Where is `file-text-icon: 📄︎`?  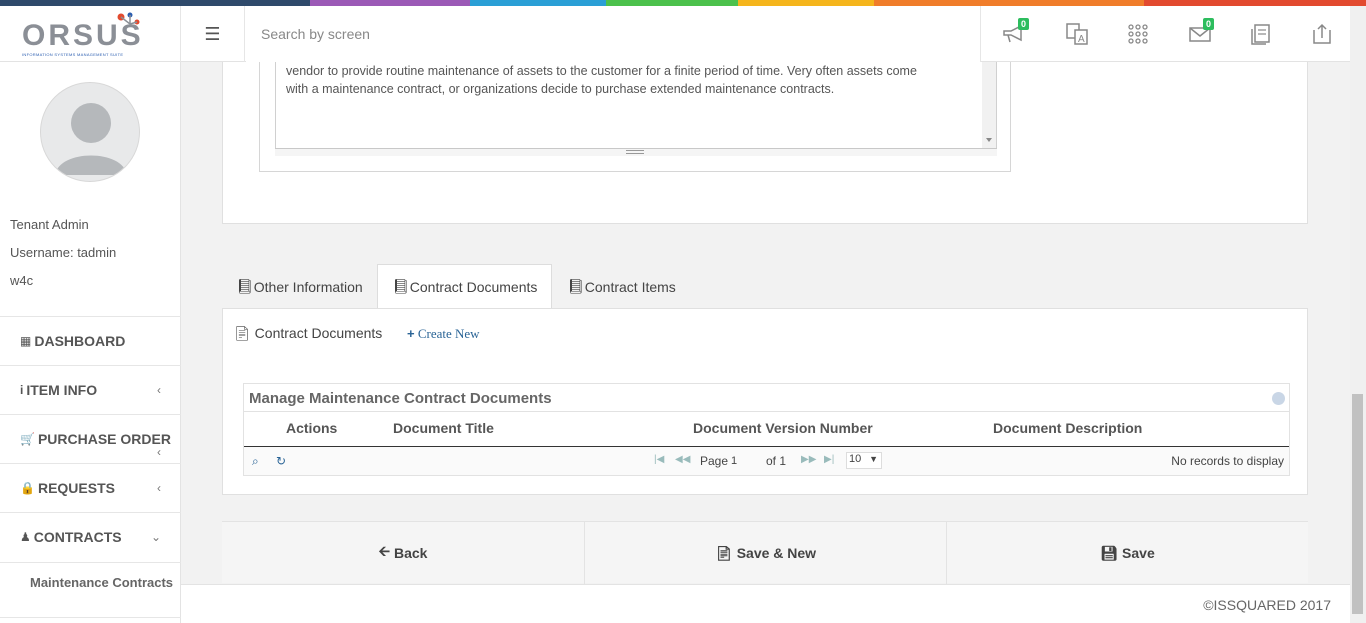
file-text-icon: 📄︎ is located at coordinates (723, 552).